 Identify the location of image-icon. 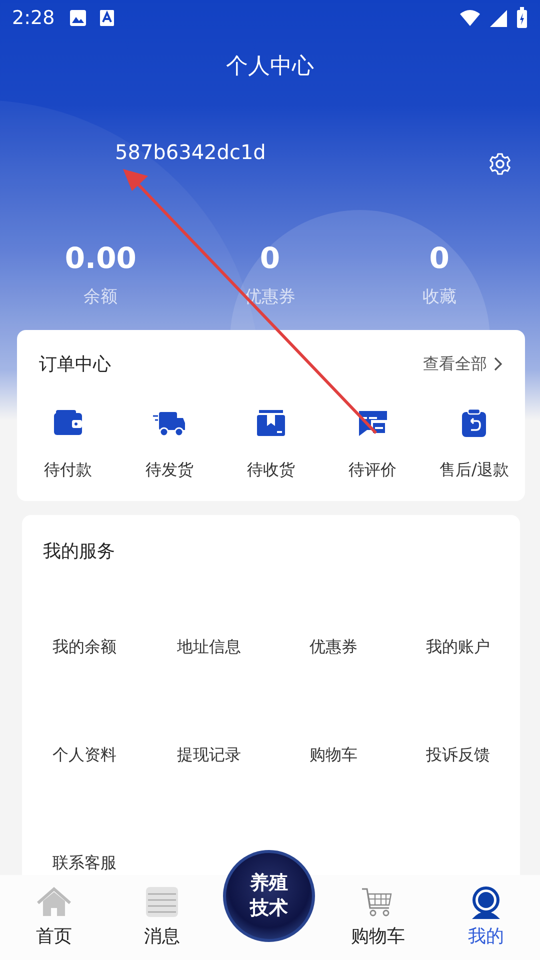
(77, 18).